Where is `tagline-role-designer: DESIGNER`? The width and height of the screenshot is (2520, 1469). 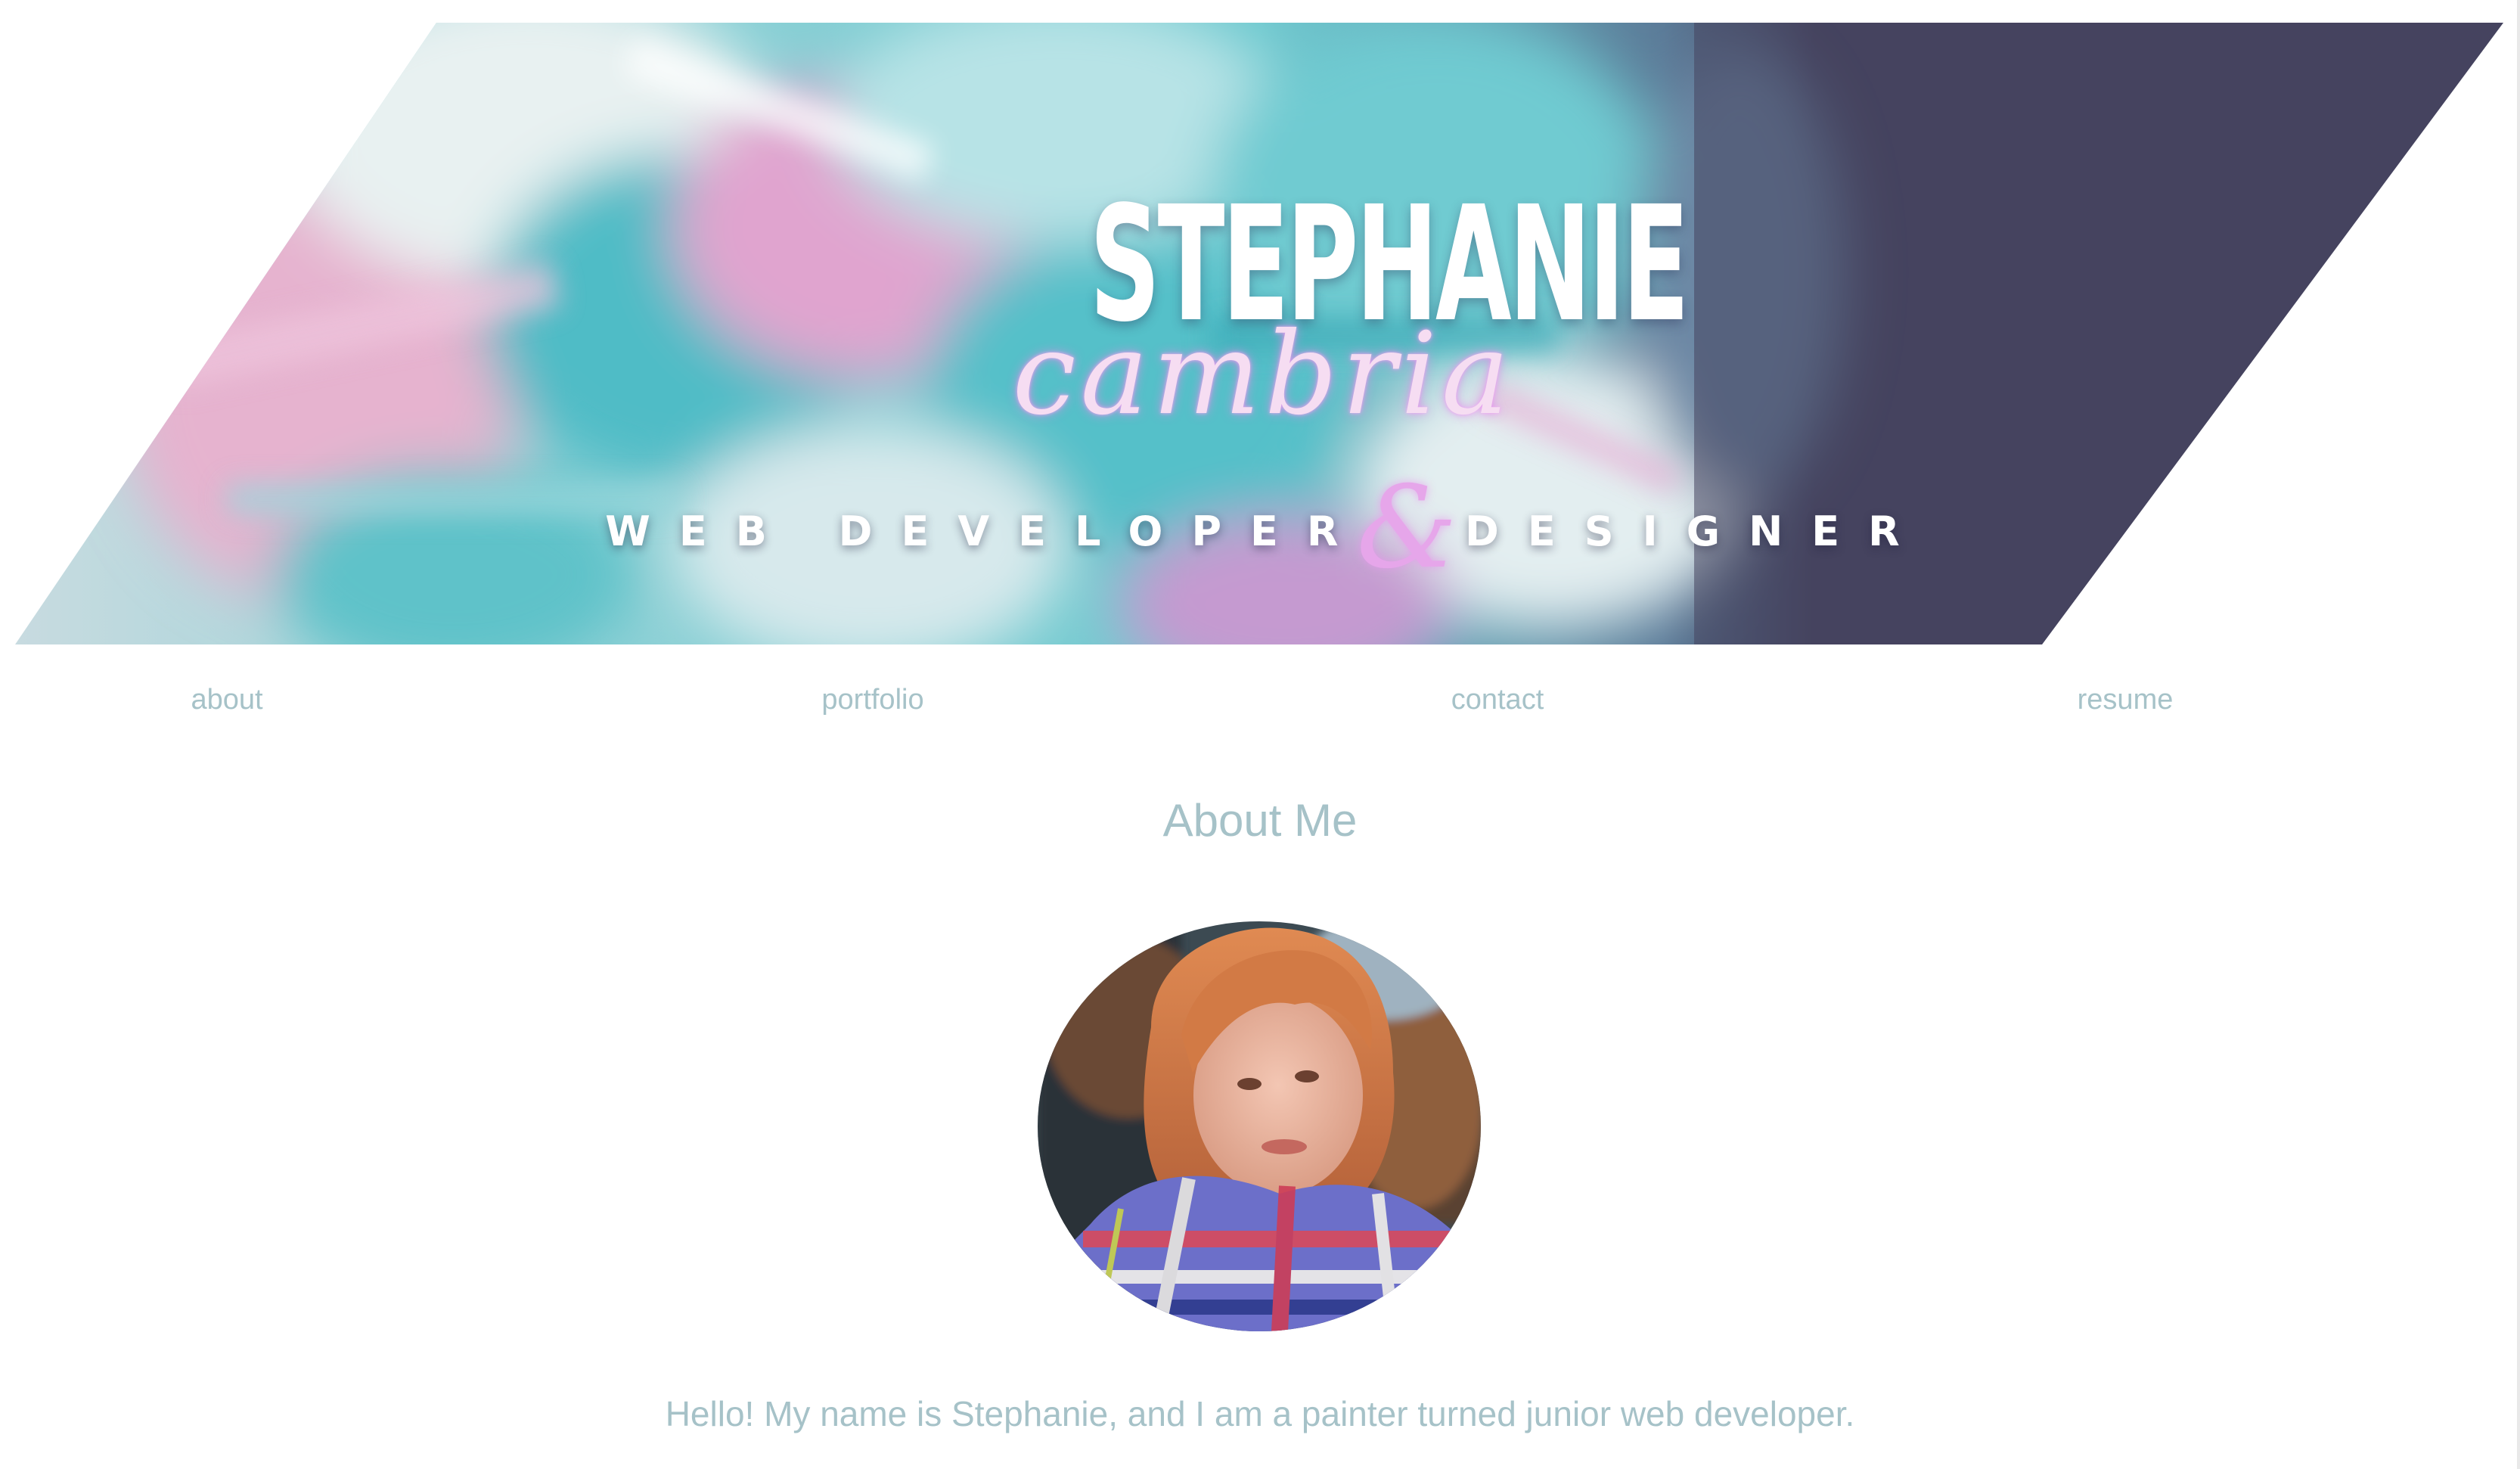 tagline-role-designer: DESIGNER is located at coordinates (1697, 531).